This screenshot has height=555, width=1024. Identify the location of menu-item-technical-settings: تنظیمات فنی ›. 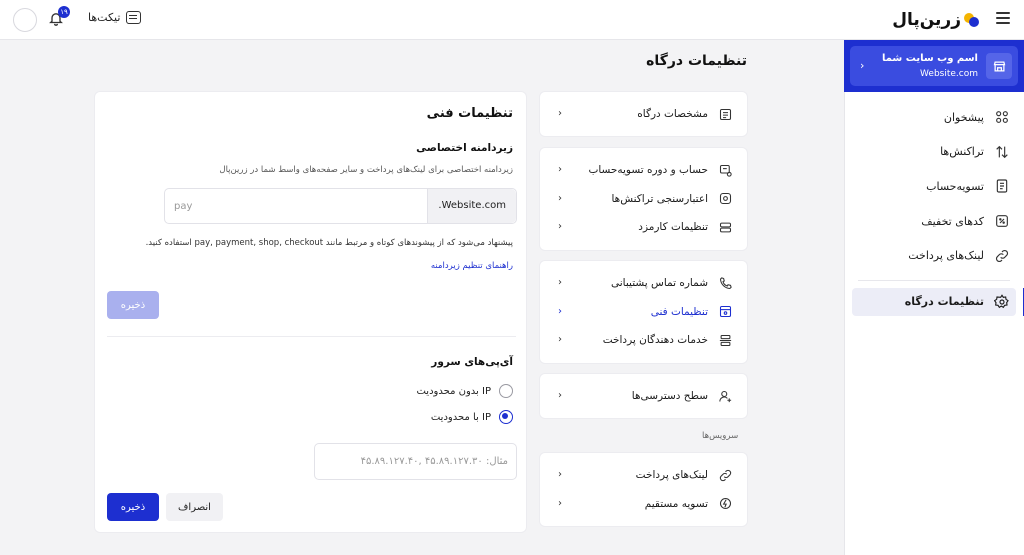
(643, 312).